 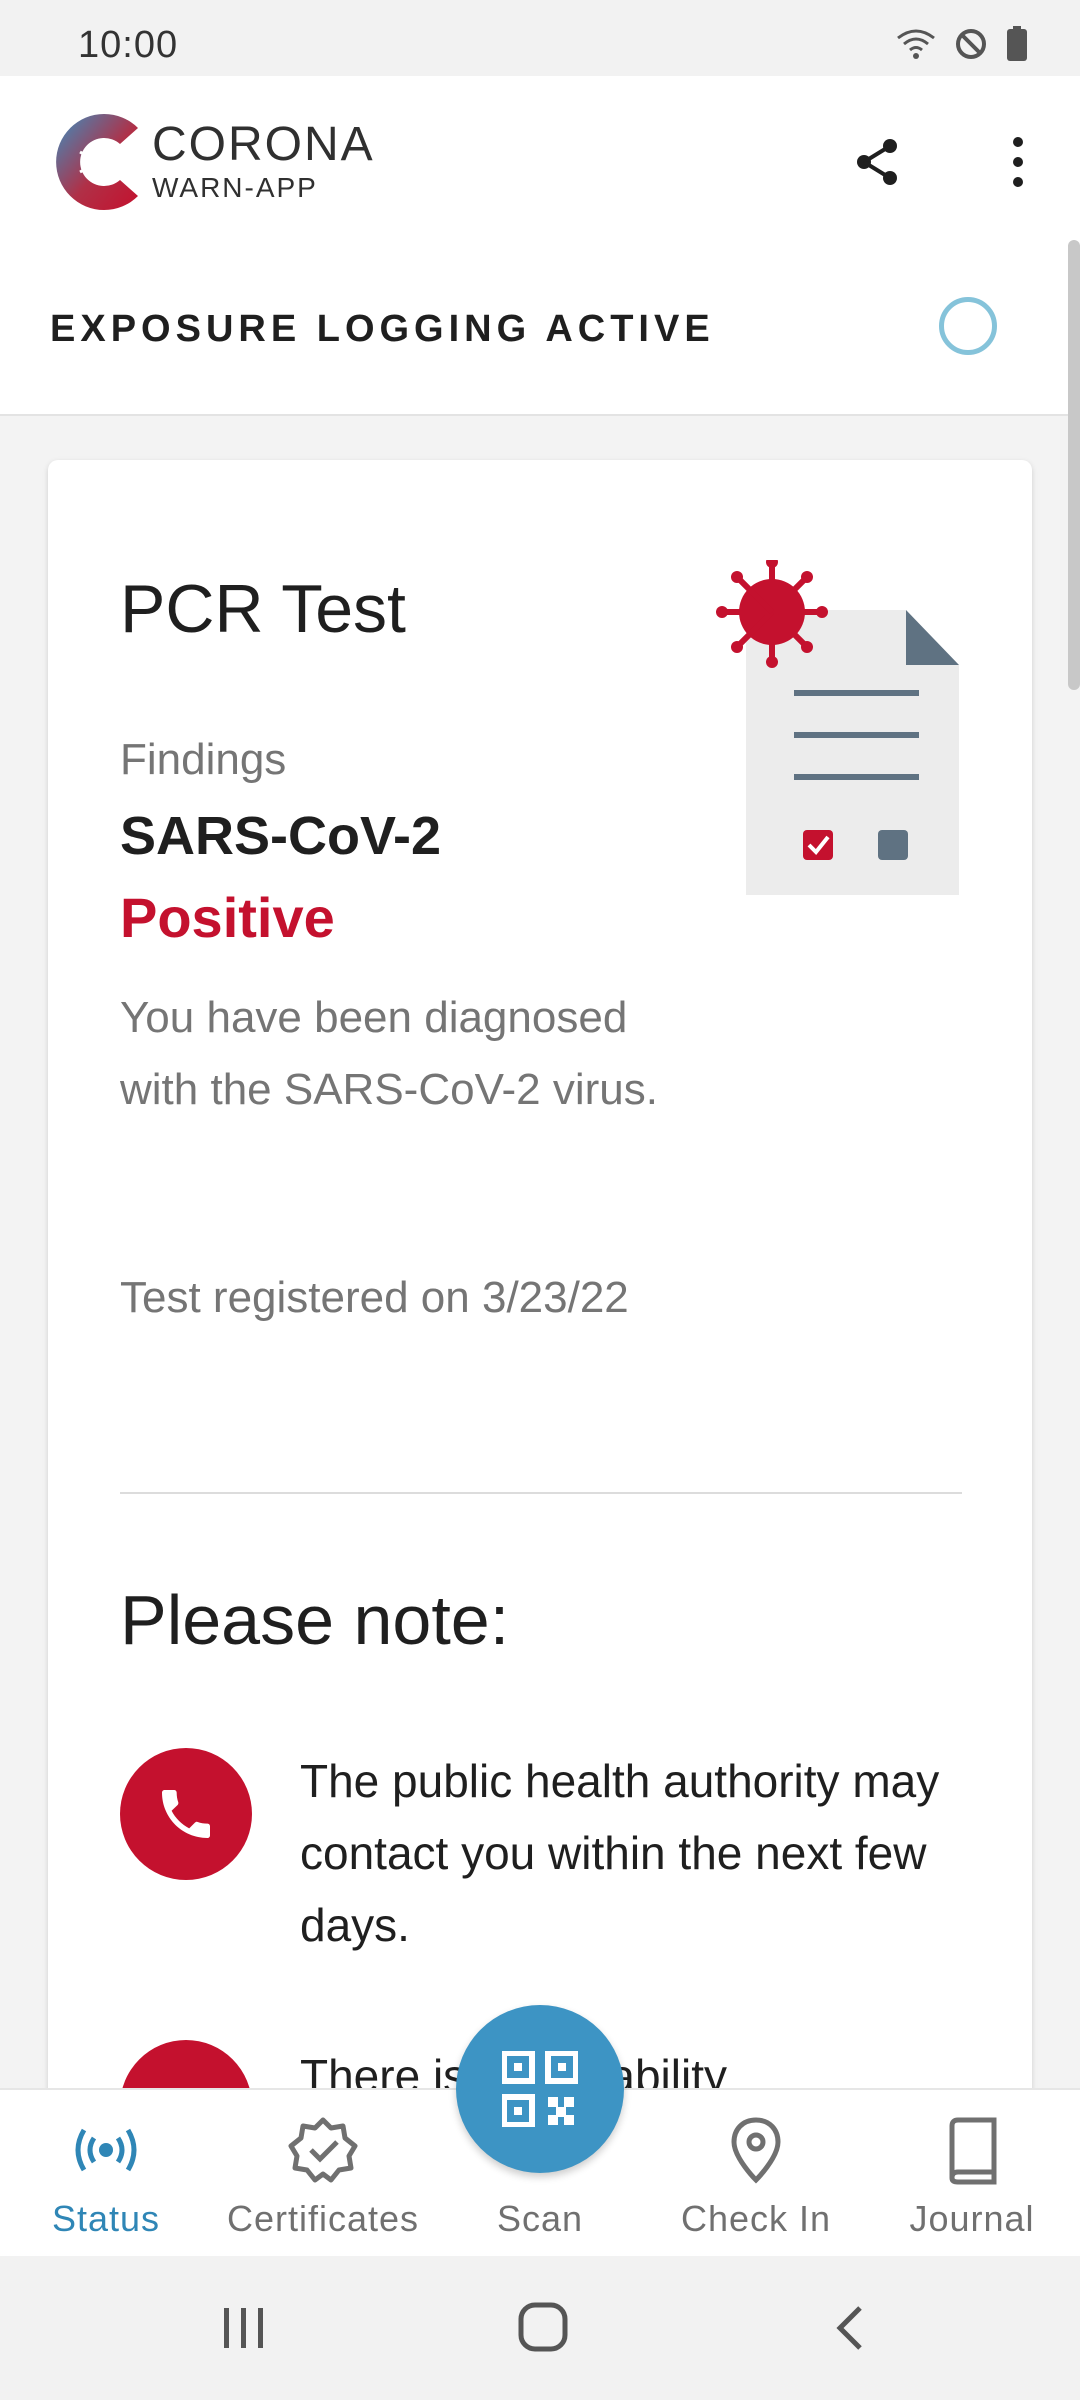 What do you see at coordinates (323, 2218) in the screenshot?
I see `nav-label-certificates: Certificates` at bounding box center [323, 2218].